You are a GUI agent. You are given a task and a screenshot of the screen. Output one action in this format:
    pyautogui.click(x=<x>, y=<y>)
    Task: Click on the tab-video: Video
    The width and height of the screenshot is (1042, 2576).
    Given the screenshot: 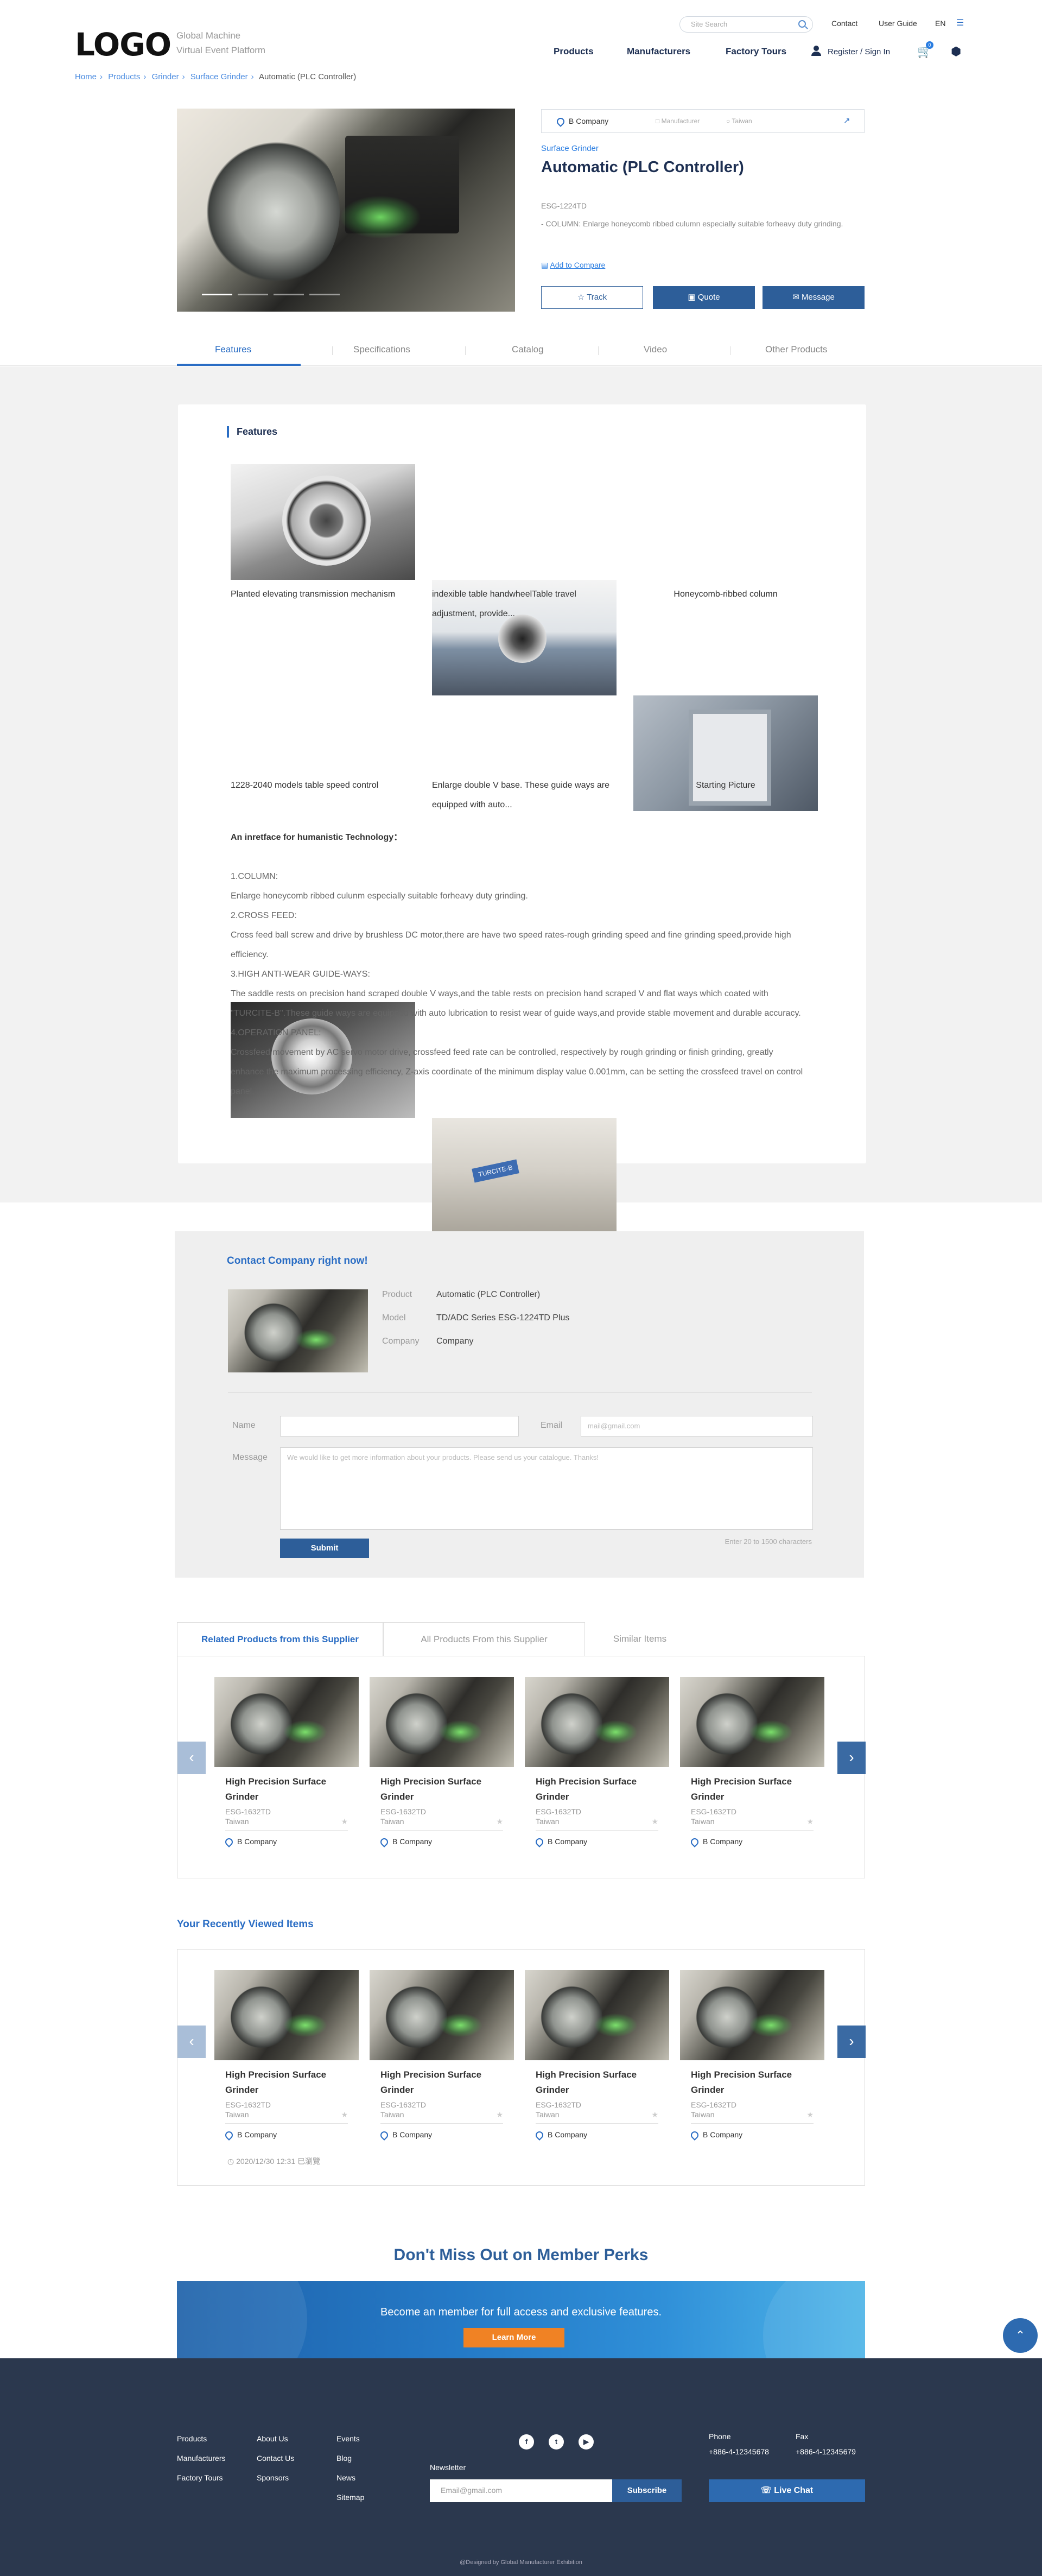 What is the action you would take?
    pyautogui.click(x=655, y=349)
    